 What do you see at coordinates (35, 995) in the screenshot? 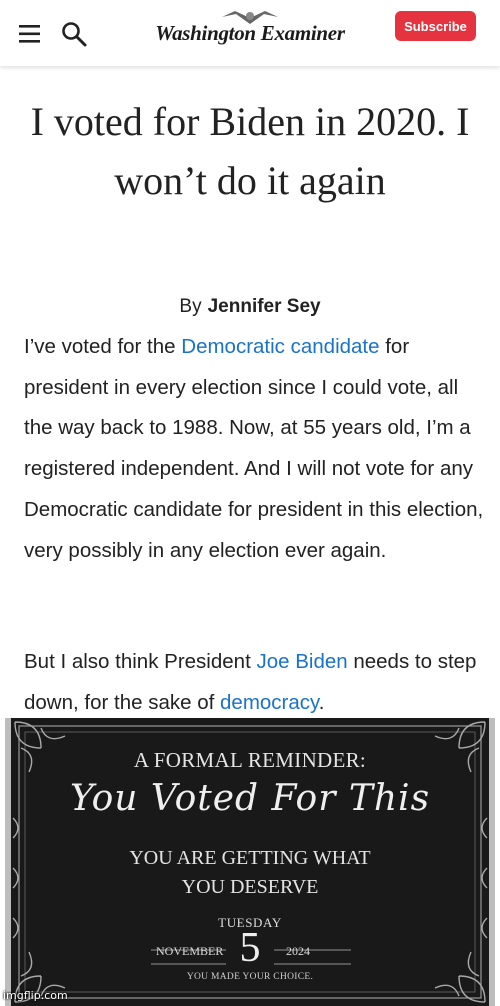
I see `imgflip-watermark: imgflip.com` at bounding box center [35, 995].